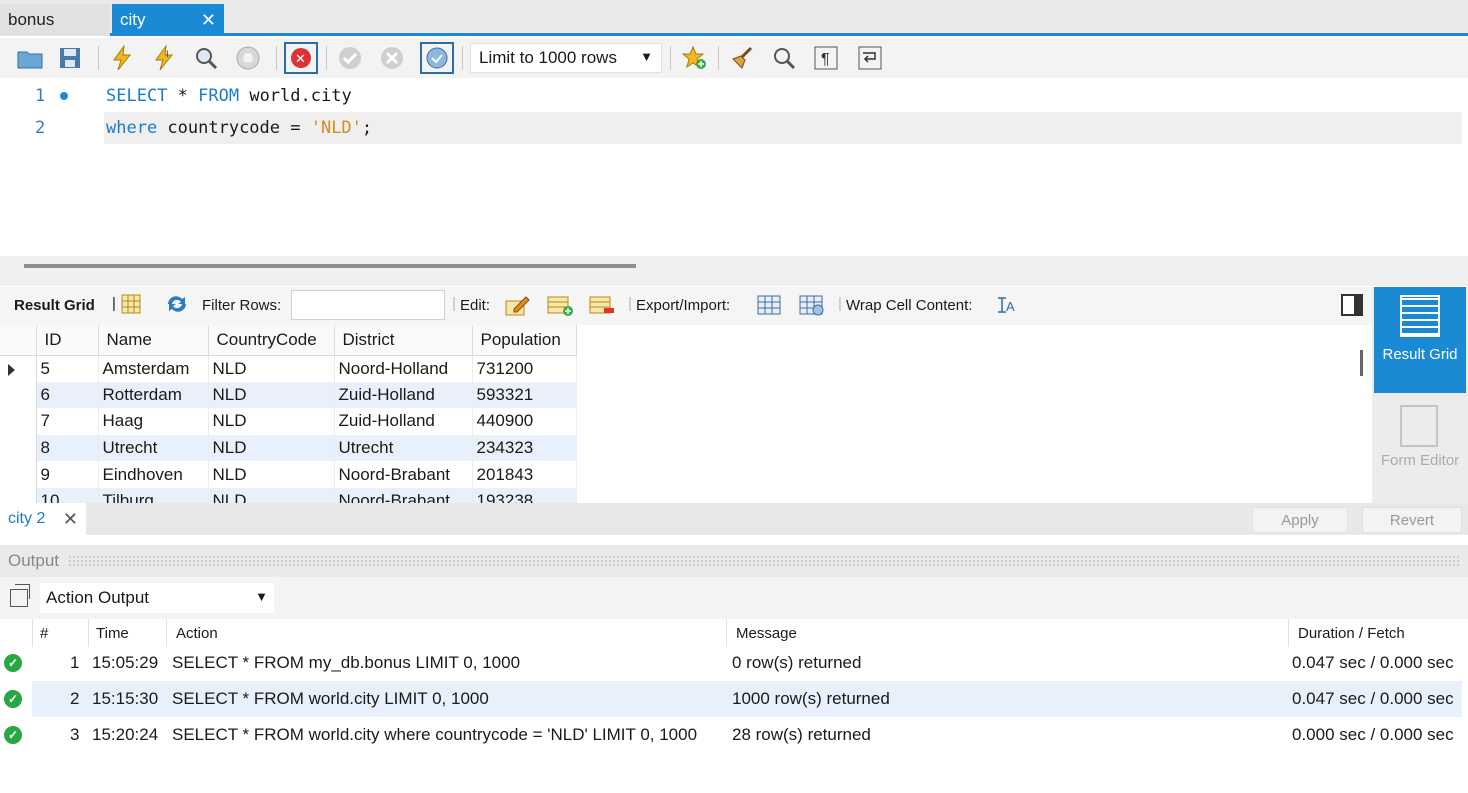 This screenshot has height=793, width=1468. Describe the element at coordinates (784, 58) in the screenshot. I see `find-magnifier-icon` at that location.